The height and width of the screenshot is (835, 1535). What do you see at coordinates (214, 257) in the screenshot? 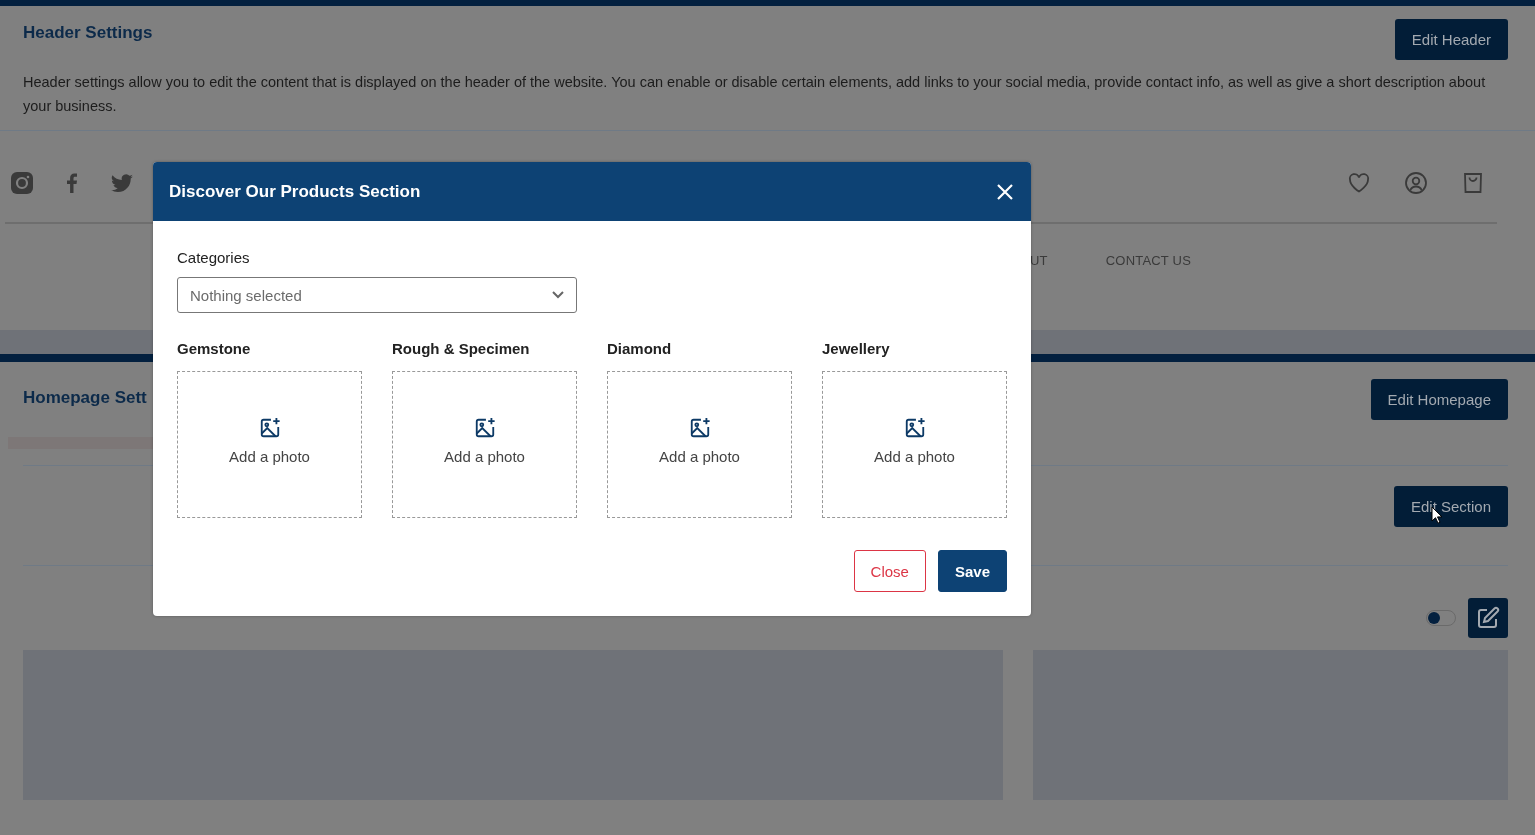
I see `field-label: Categories` at bounding box center [214, 257].